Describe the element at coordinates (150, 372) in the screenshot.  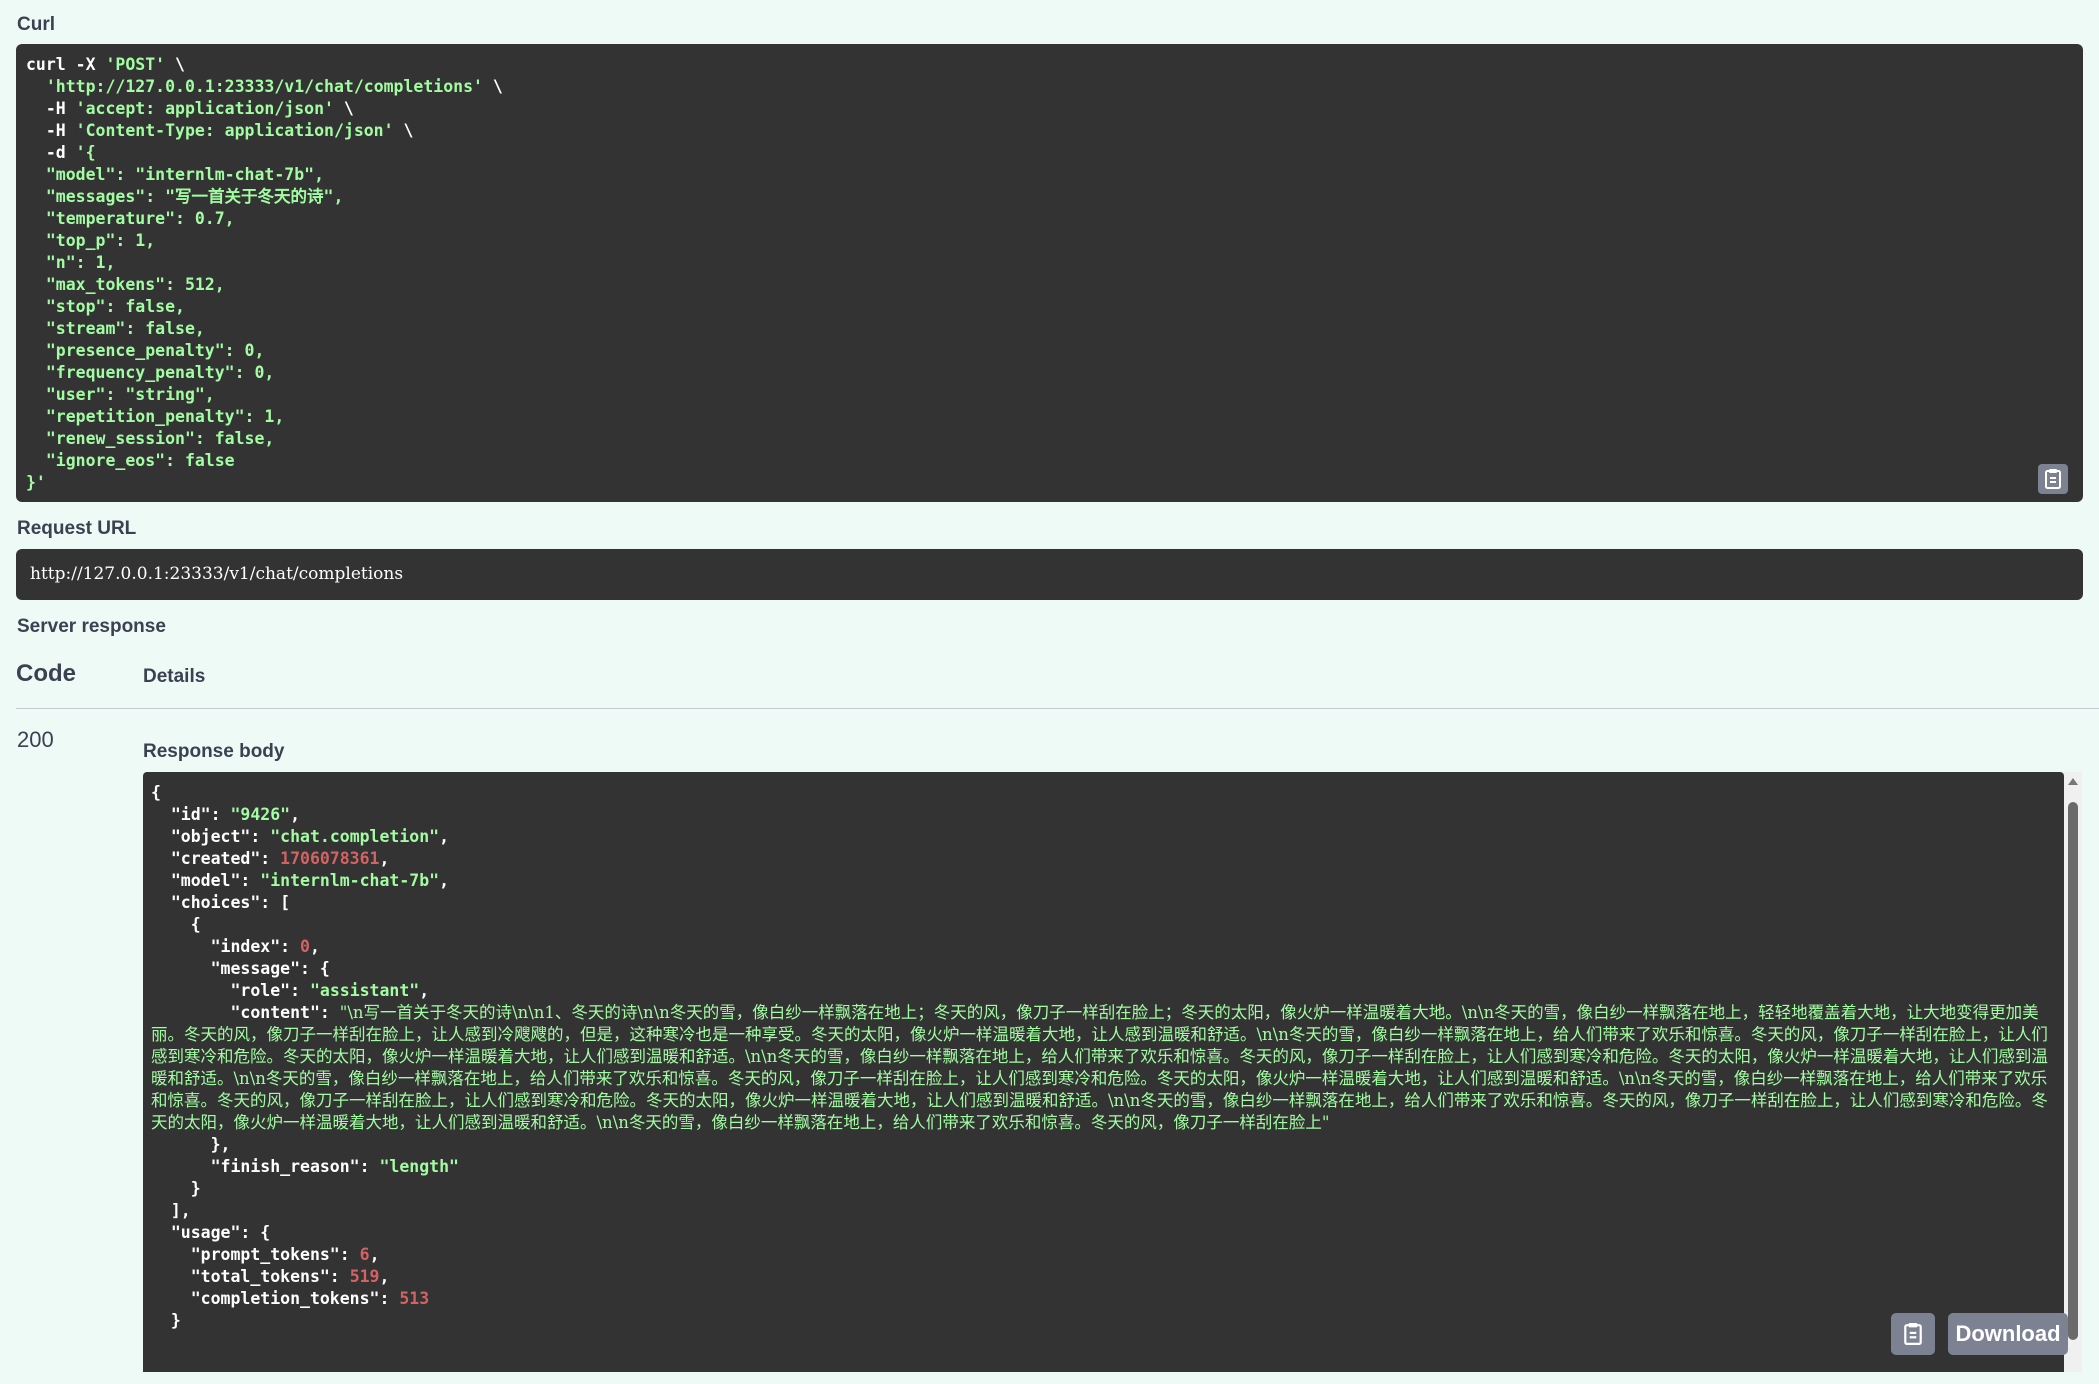
I see `code-line: "frequency_penalty": 0,` at that location.